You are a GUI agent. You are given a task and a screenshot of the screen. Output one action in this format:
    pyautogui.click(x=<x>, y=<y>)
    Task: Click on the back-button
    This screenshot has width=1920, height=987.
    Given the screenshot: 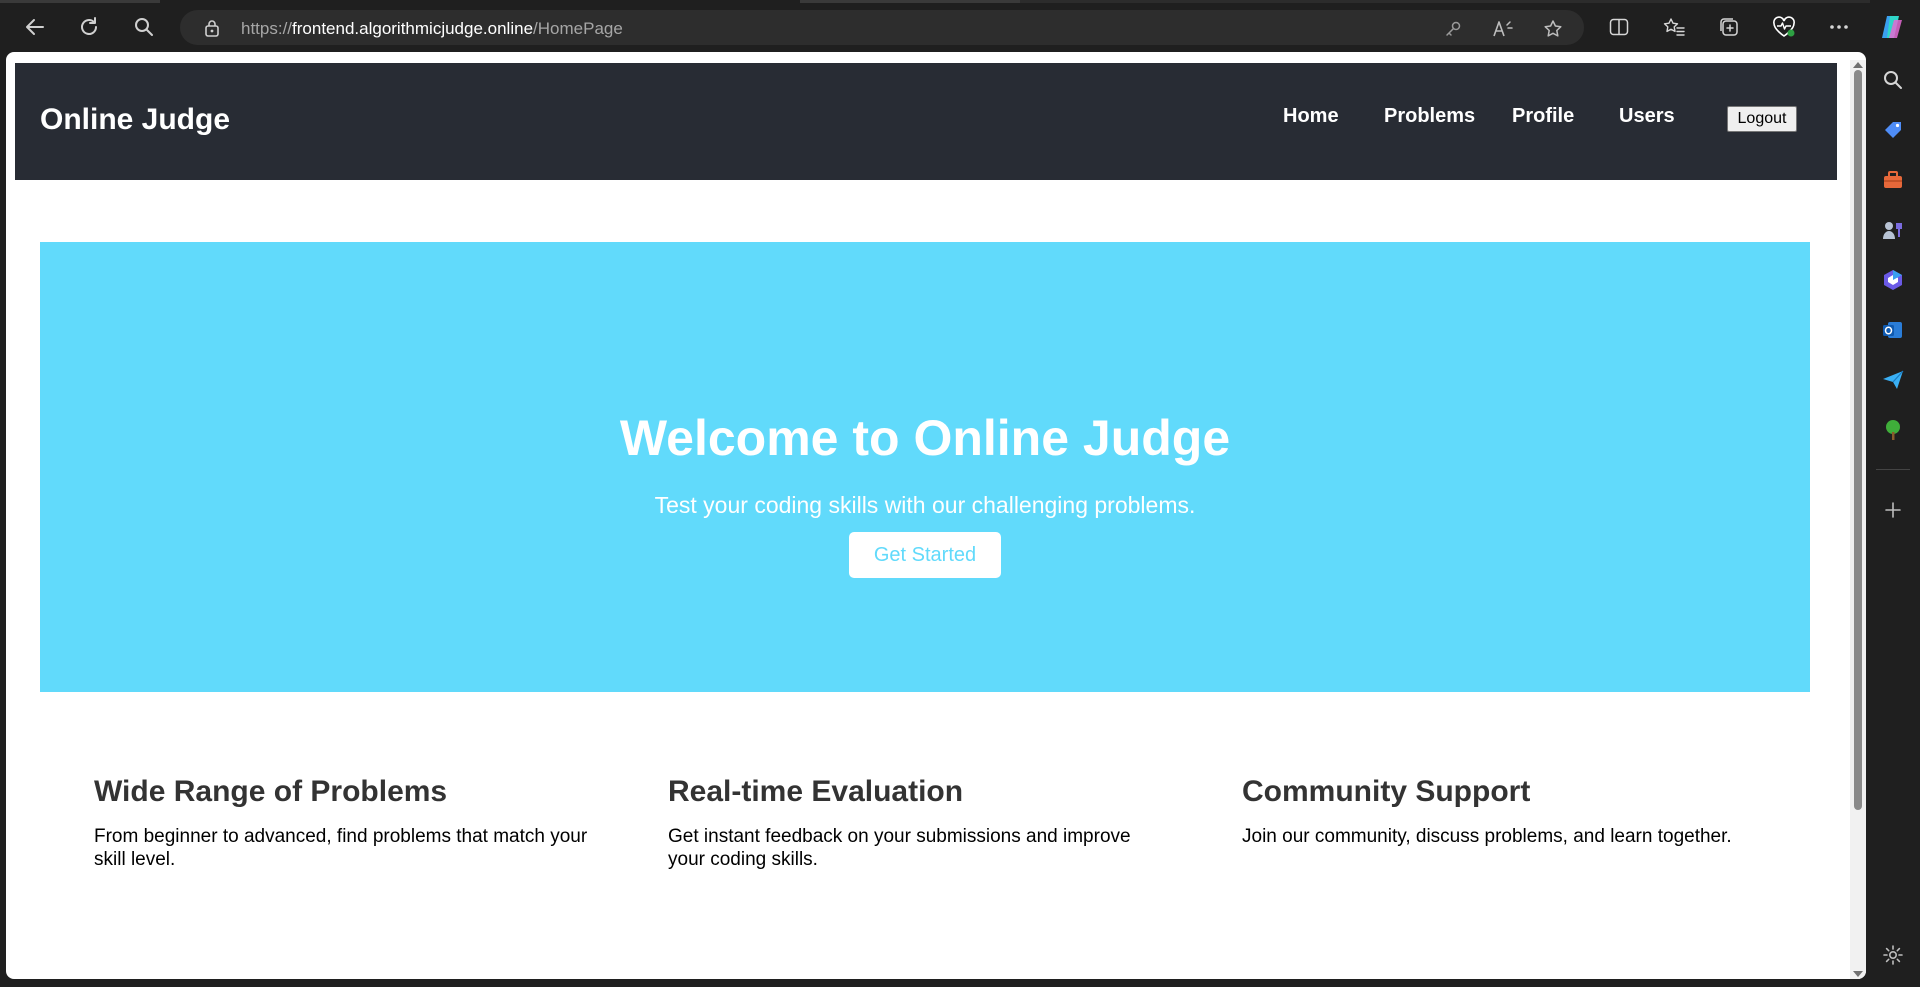 What is the action you would take?
    pyautogui.click(x=35, y=27)
    